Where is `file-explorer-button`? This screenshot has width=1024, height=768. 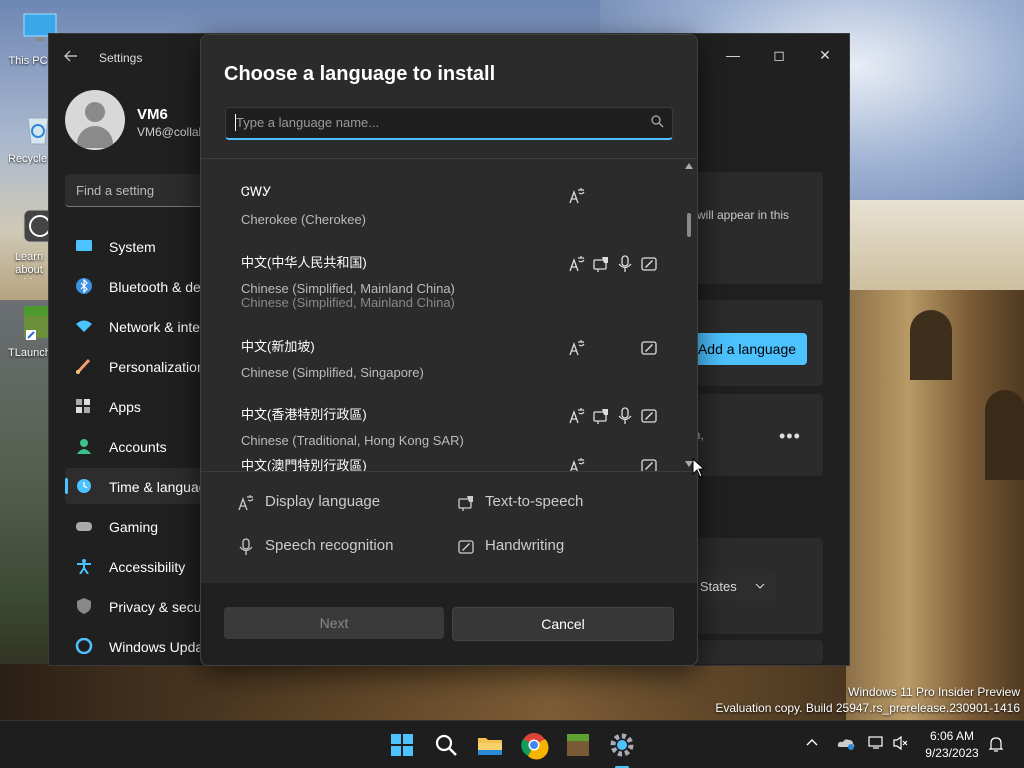 file-explorer-button is located at coordinates (490, 745).